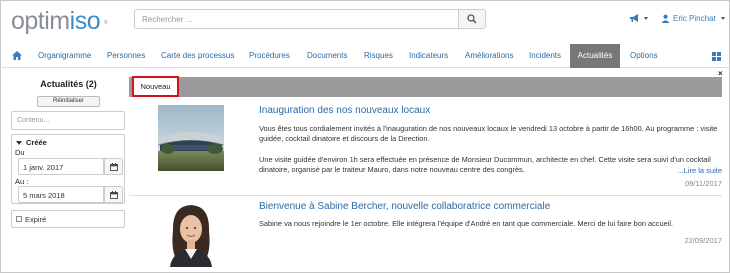 Image resolution: width=730 pixels, height=273 pixels. I want to click on from-calendar-button, so click(113, 166).